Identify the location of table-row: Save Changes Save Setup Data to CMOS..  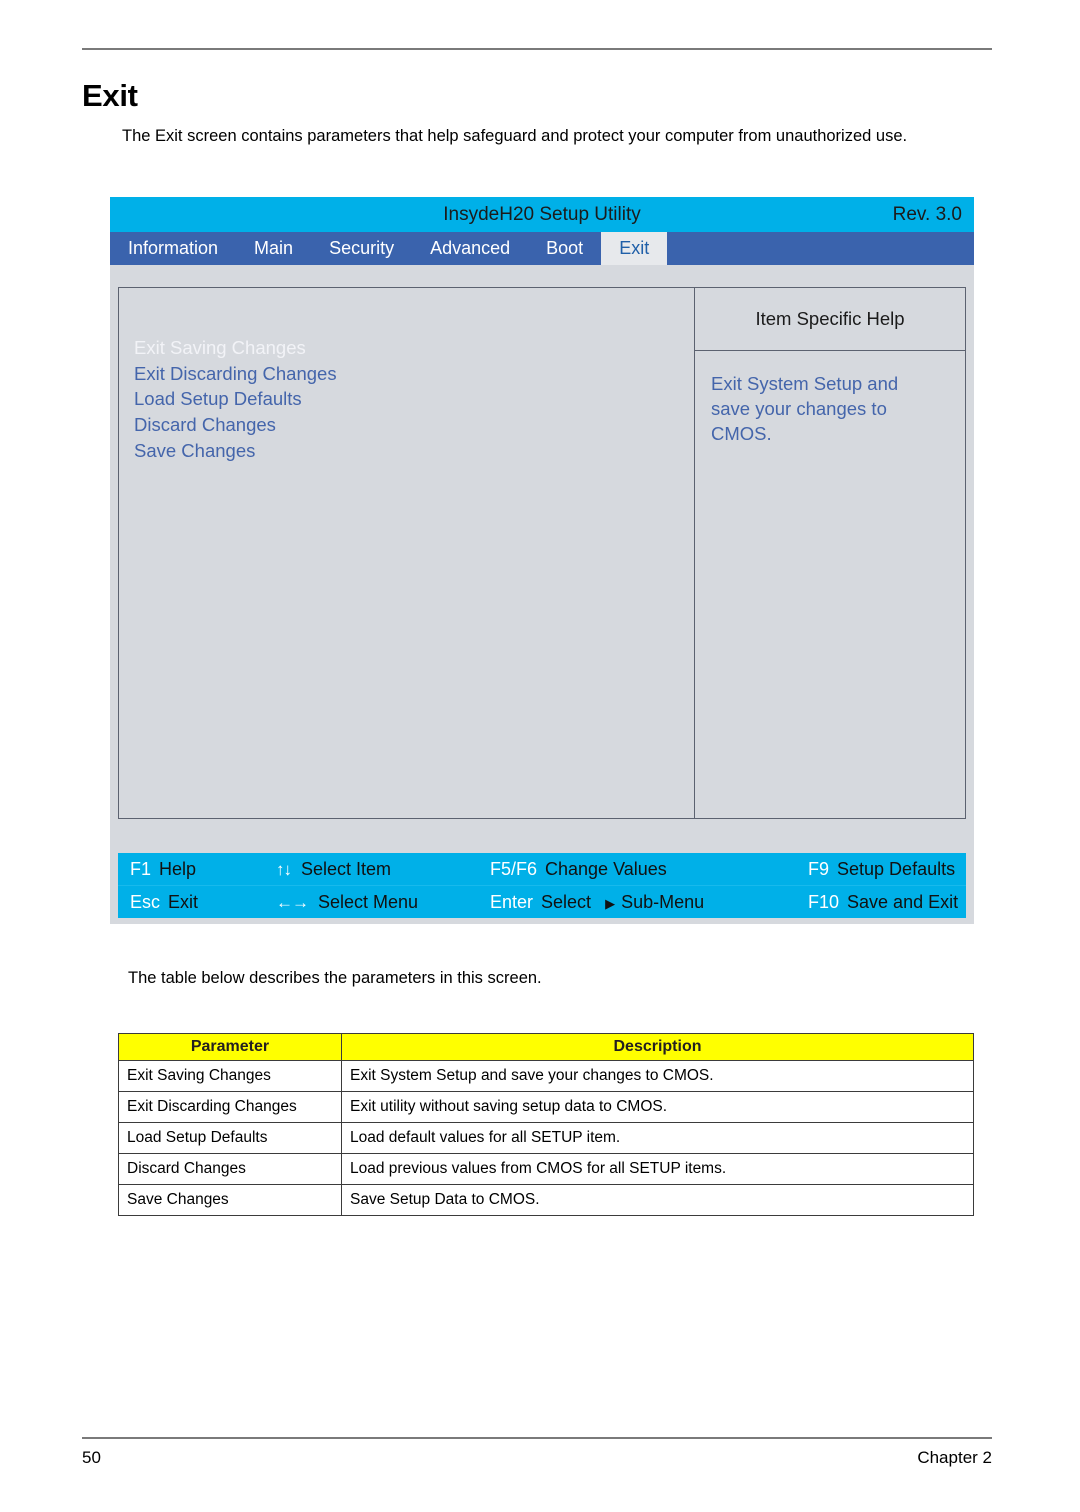
(546, 1200).